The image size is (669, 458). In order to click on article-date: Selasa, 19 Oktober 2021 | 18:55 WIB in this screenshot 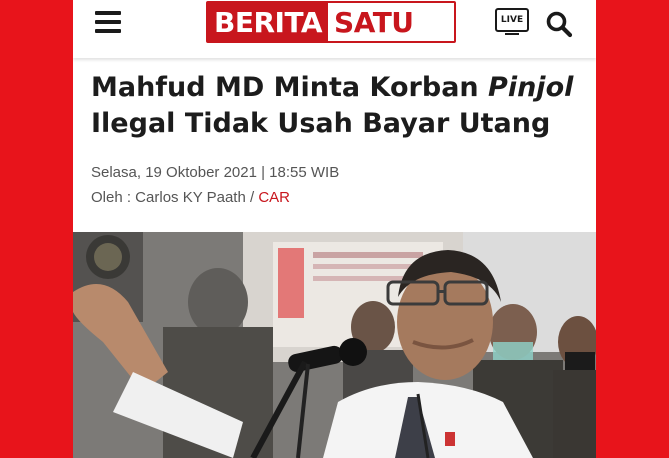, I will do `click(215, 172)`.